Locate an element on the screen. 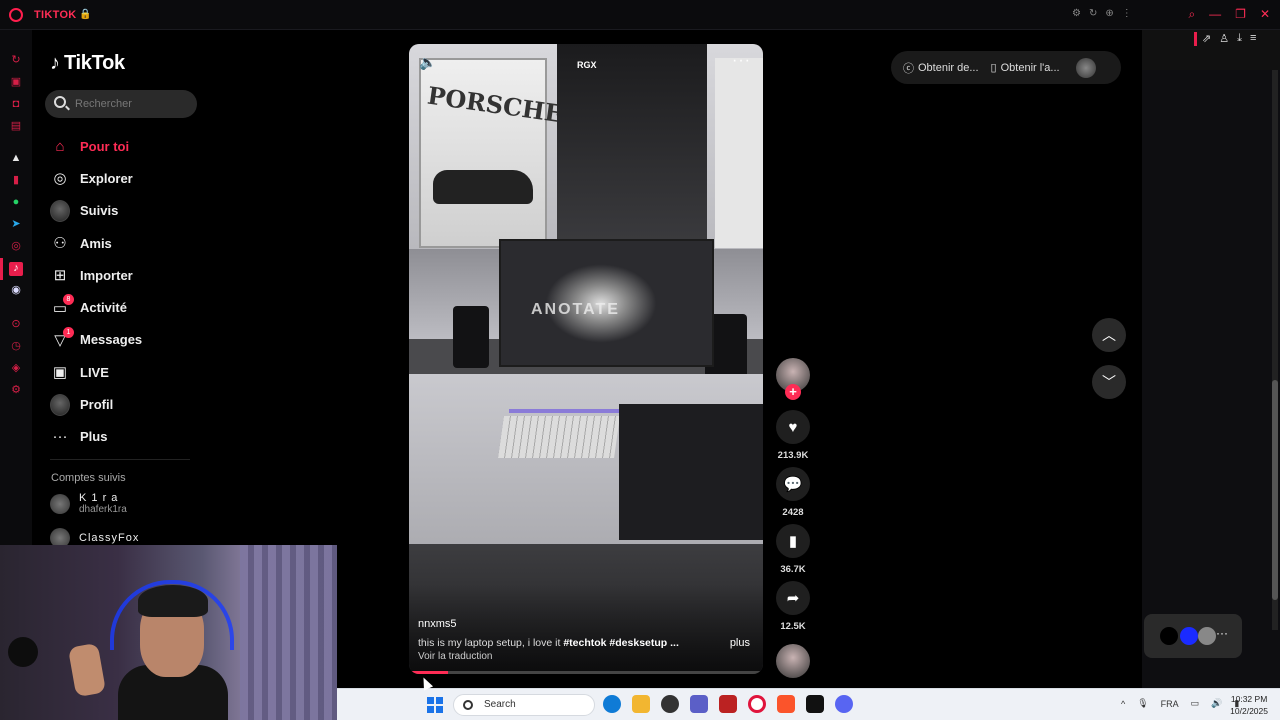 Image resolution: width=1280 pixels, height=720 pixels. reload-icon: ↻ is located at coordinates (1093, 13).